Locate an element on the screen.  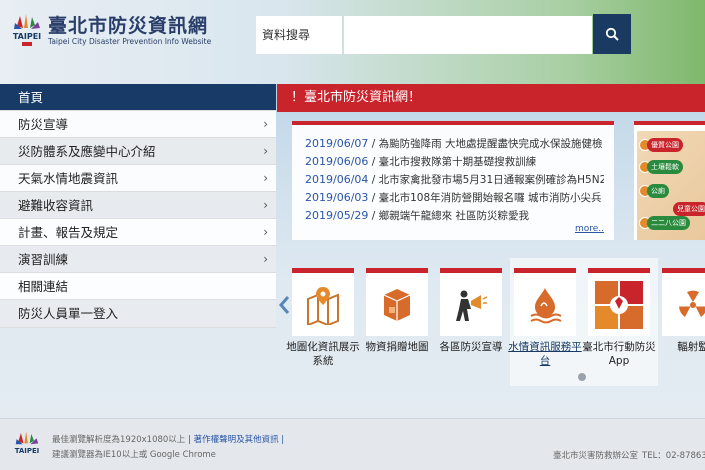
quick-tag: 優質公園 is located at coordinates (665, 145).